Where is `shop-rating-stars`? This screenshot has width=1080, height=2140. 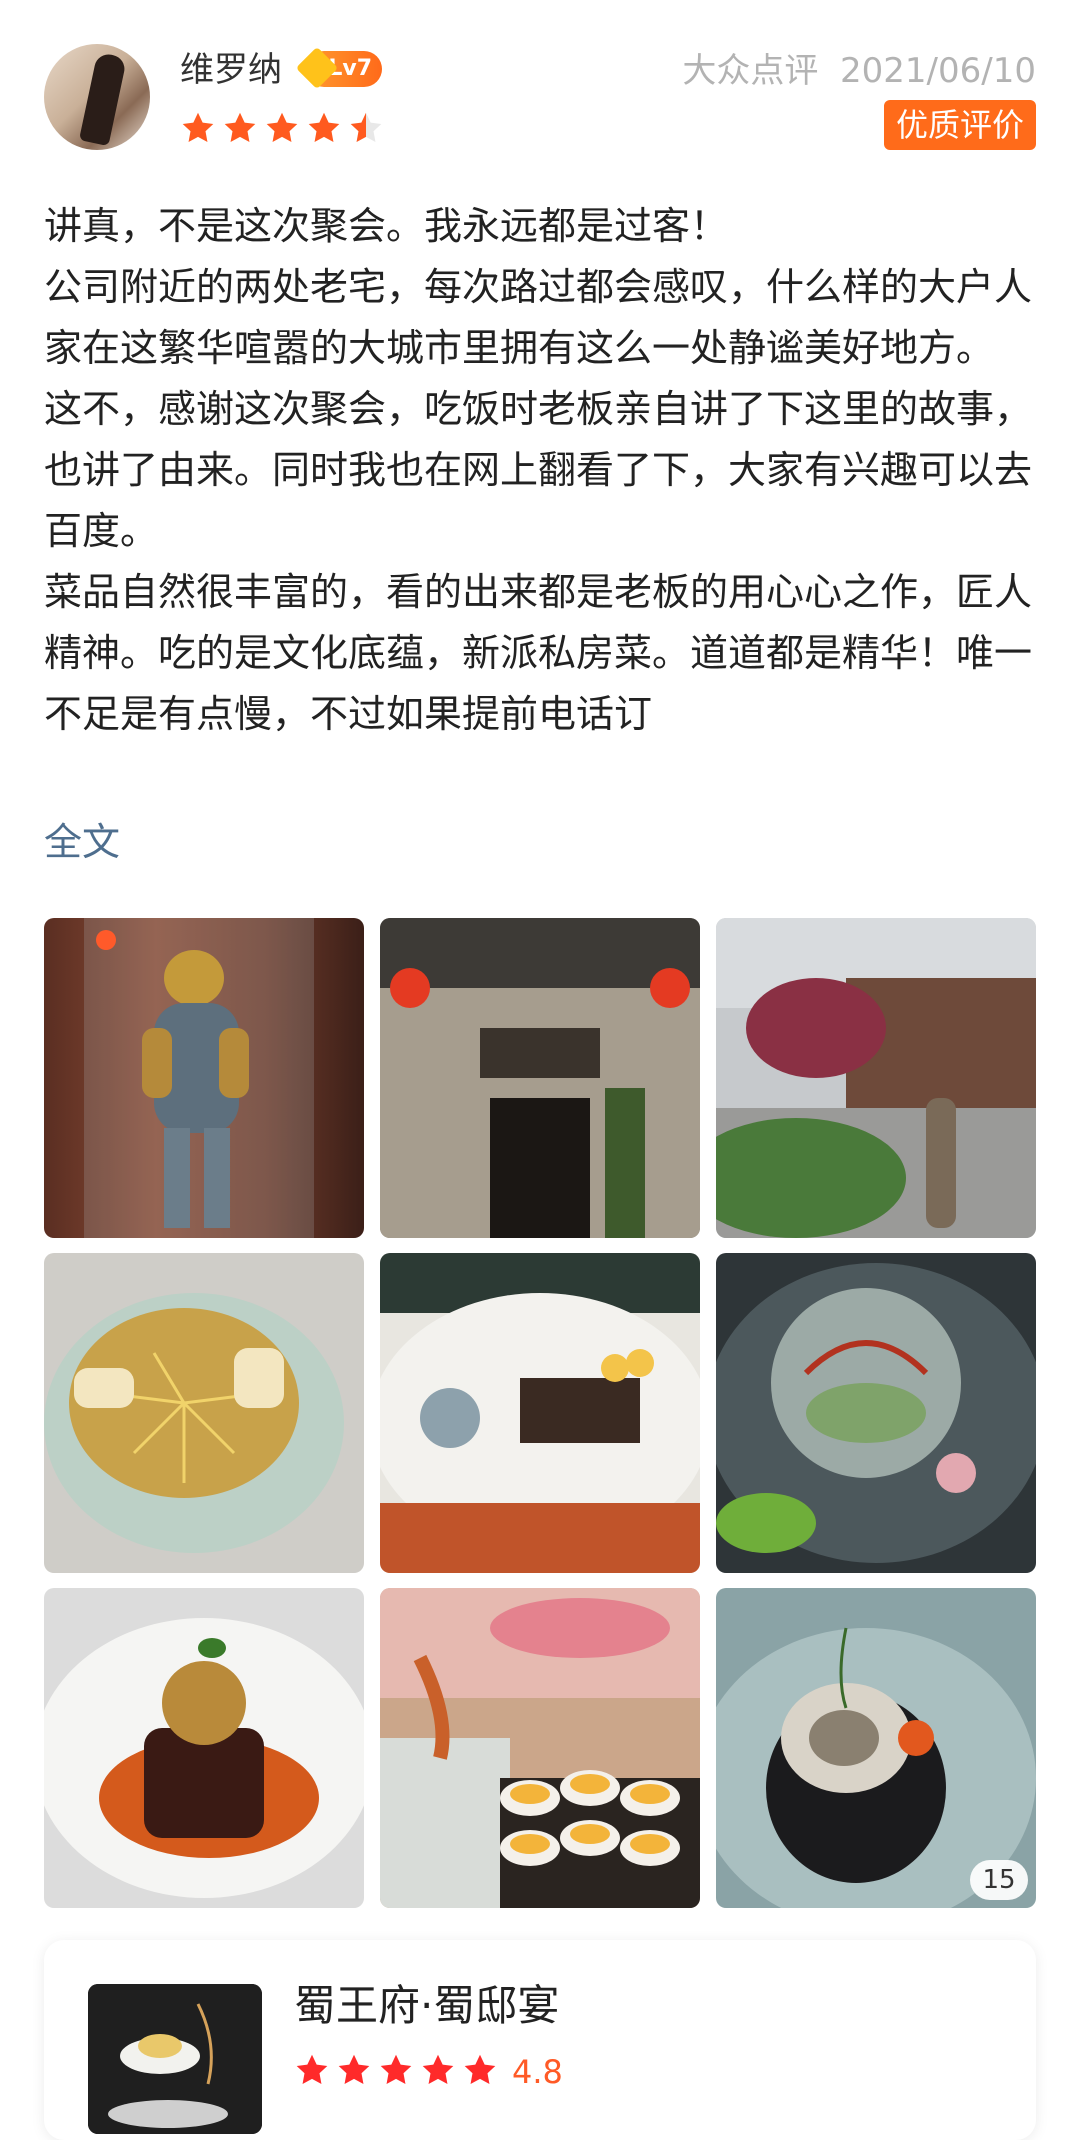
shop-rating-stars is located at coordinates (396, 2070).